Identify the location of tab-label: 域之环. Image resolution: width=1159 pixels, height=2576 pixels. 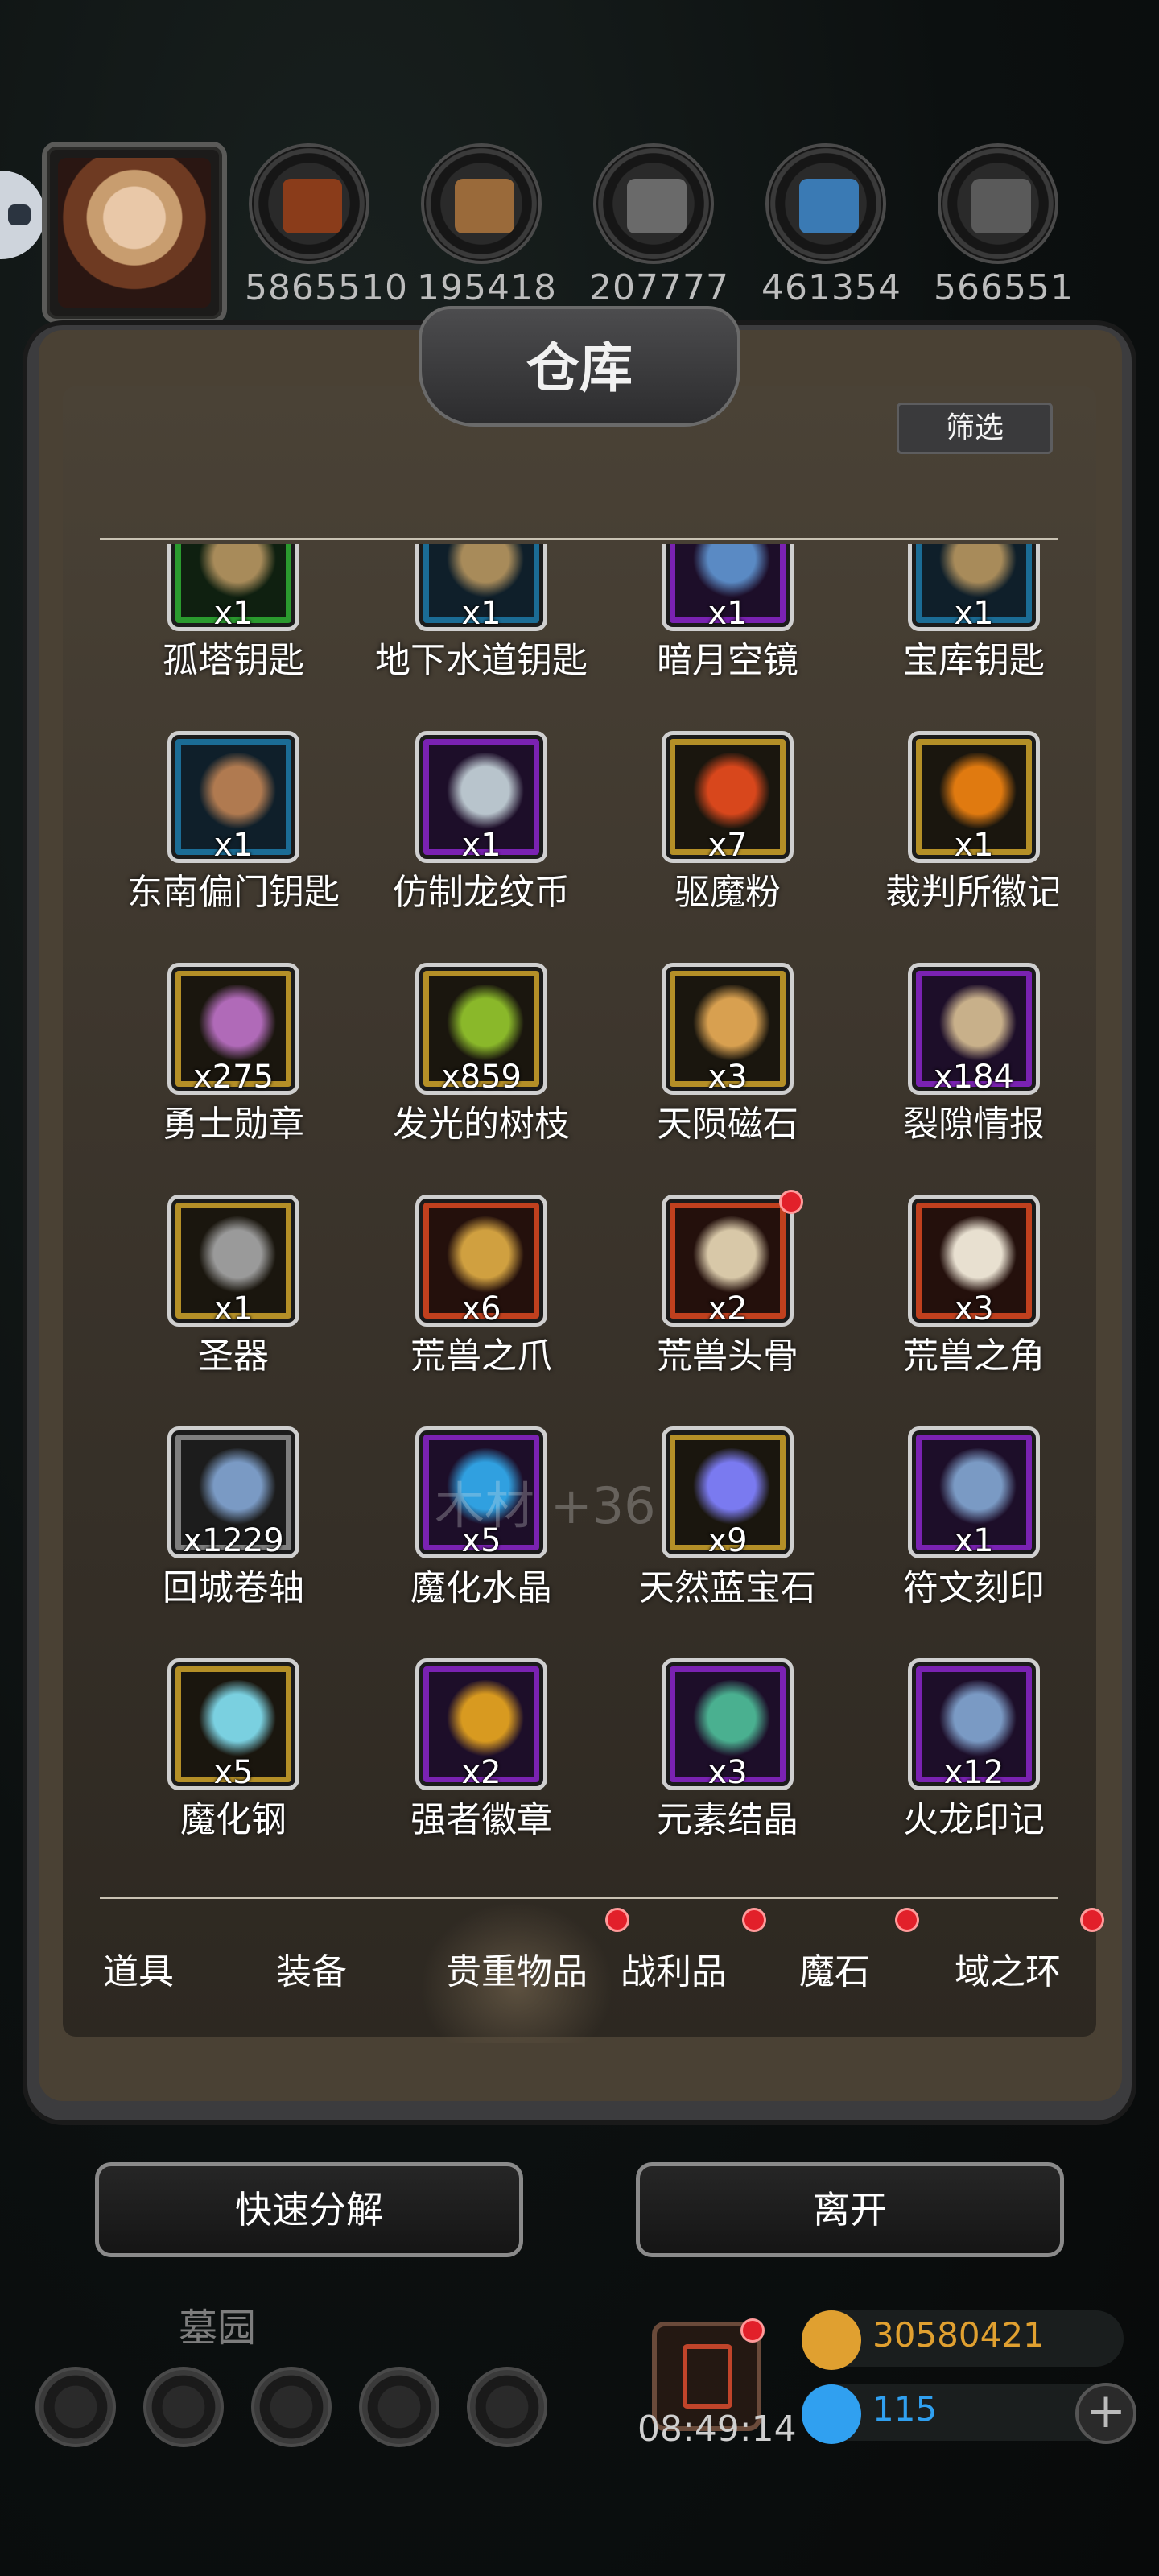
(1008, 1971).